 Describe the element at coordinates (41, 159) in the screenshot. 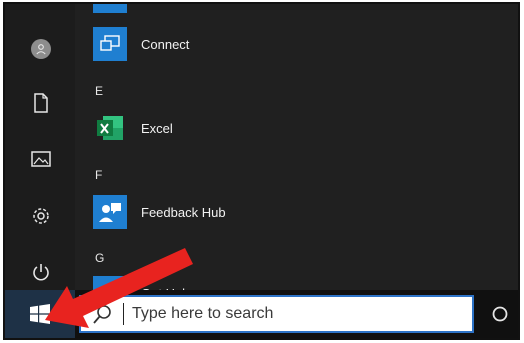

I see `pictures-icon` at that location.